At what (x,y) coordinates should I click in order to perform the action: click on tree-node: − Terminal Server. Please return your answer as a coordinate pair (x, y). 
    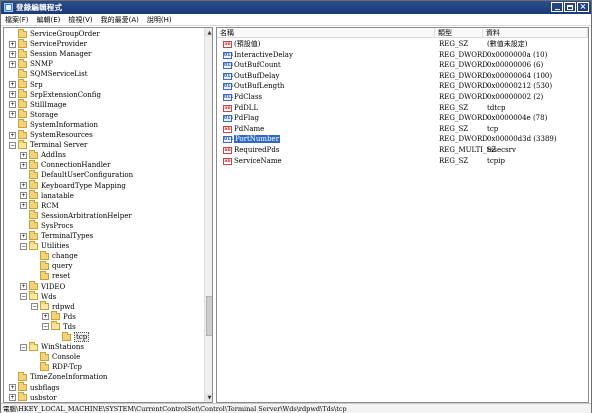
    Looking at the image, I should click on (48, 144).